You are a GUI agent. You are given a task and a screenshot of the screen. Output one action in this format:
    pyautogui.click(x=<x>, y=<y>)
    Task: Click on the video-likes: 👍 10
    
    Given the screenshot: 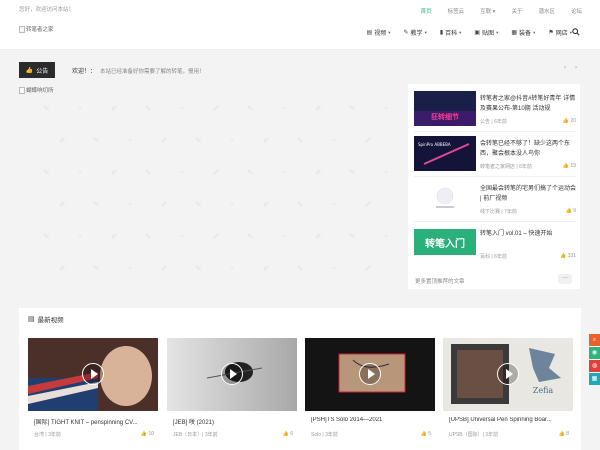 What is the action you would take?
    pyautogui.click(x=147, y=434)
    